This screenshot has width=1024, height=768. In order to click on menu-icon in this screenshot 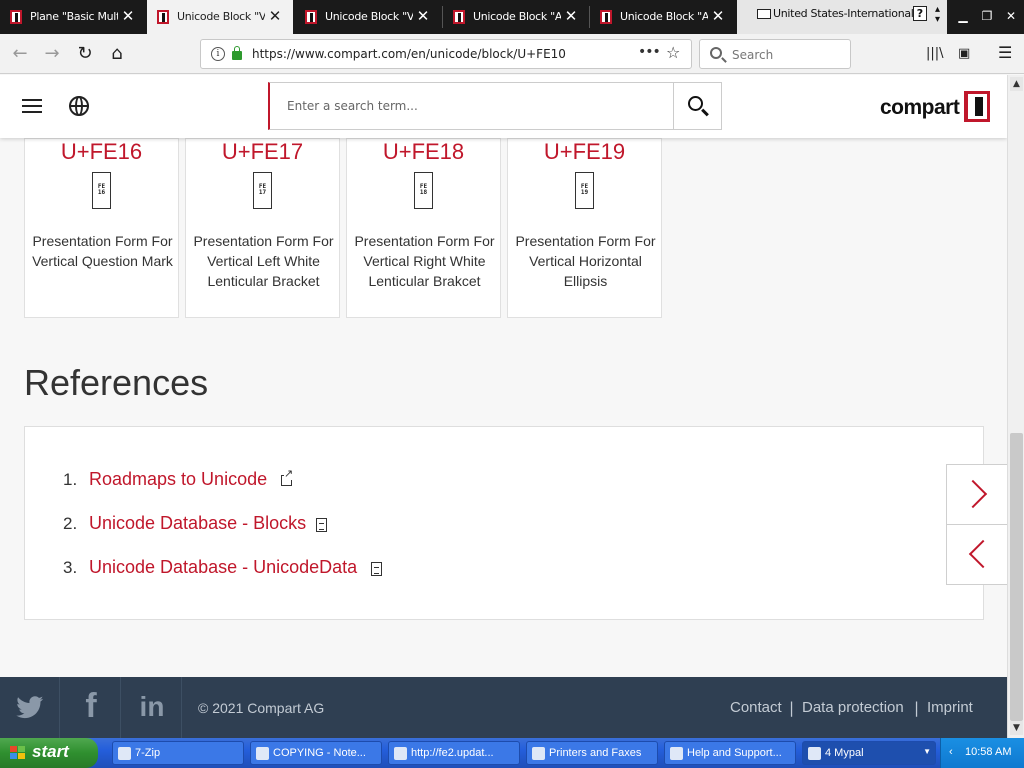, I will do `click(32, 106)`.